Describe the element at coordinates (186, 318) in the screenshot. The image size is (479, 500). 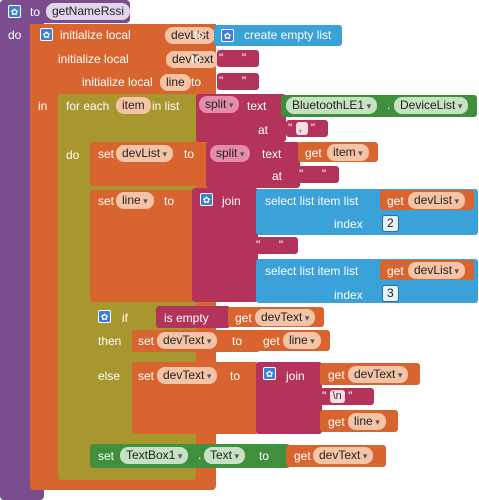
I see `is-empty-label: is empty` at that location.